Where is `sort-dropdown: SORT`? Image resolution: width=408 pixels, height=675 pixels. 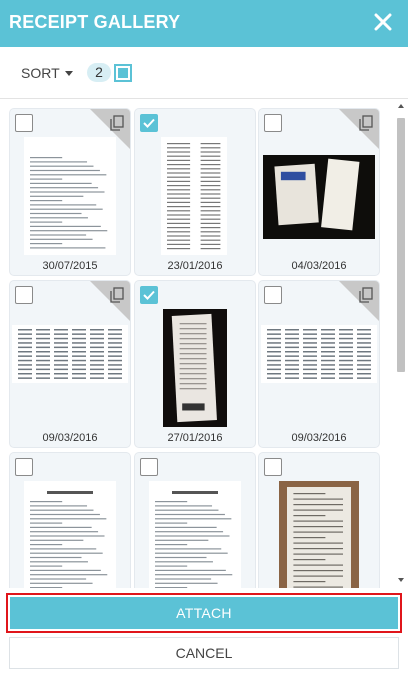 sort-dropdown: SORT is located at coordinates (47, 73).